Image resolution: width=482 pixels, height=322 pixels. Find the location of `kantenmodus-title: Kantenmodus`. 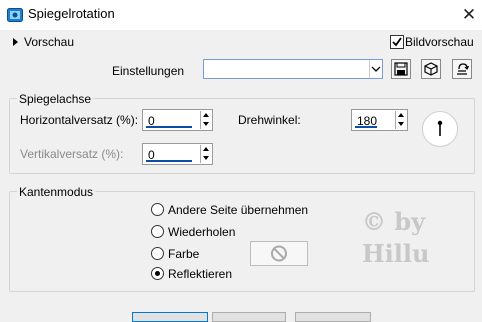

kantenmodus-title: Kantenmodus is located at coordinates (56, 192).